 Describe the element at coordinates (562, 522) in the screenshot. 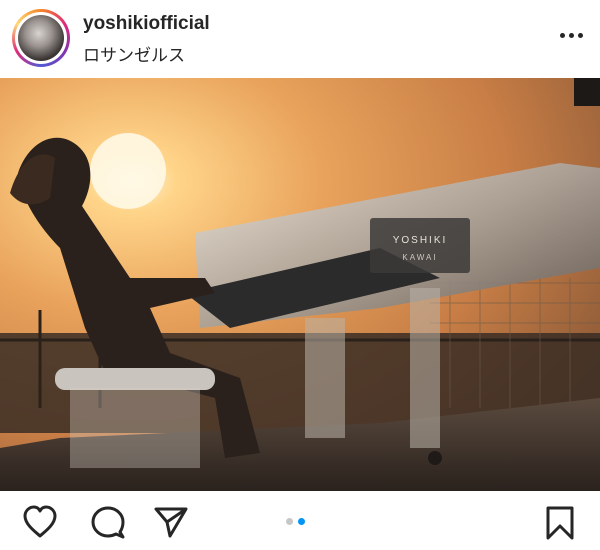

I see `bookmark-icon` at that location.